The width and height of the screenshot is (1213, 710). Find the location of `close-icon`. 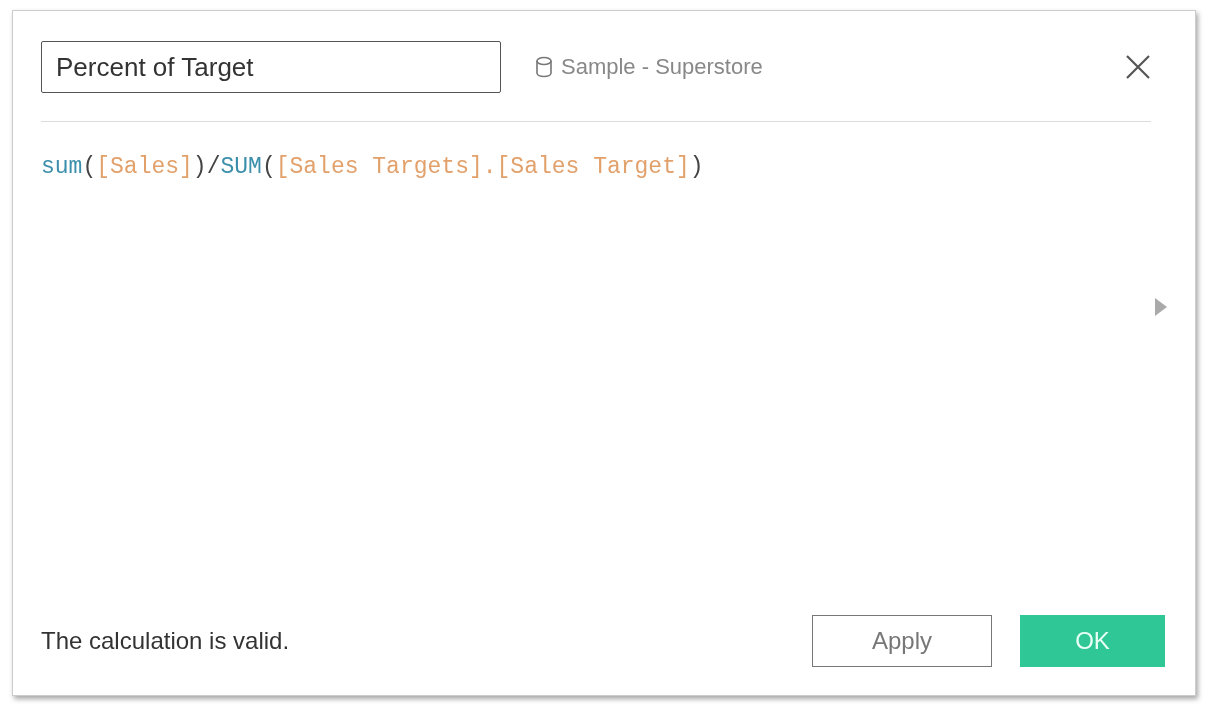

close-icon is located at coordinates (1138, 67).